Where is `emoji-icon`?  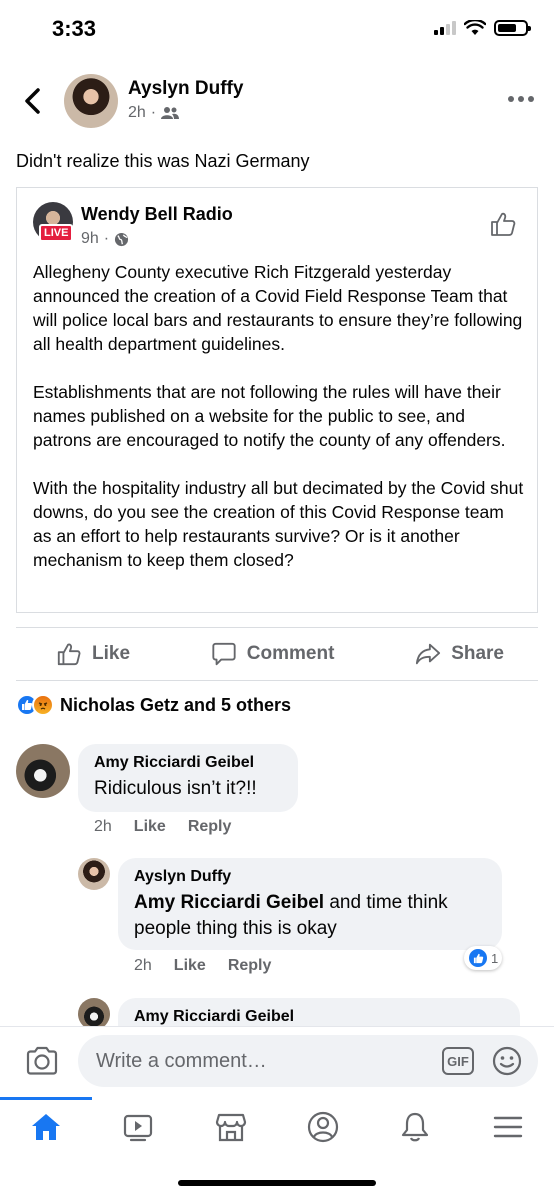 emoji-icon is located at coordinates (507, 1061).